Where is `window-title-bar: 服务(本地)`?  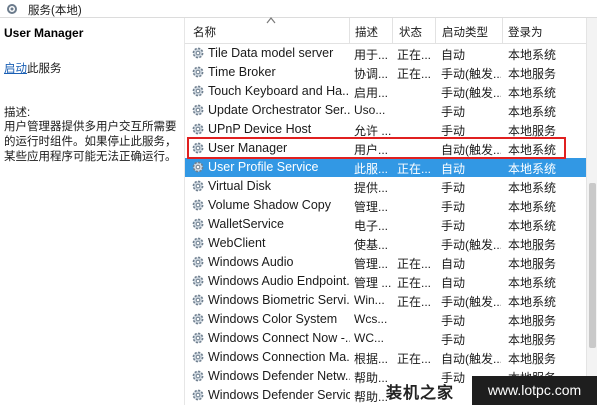
window-title-bar: 服务(本地) is located at coordinates (298, 9).